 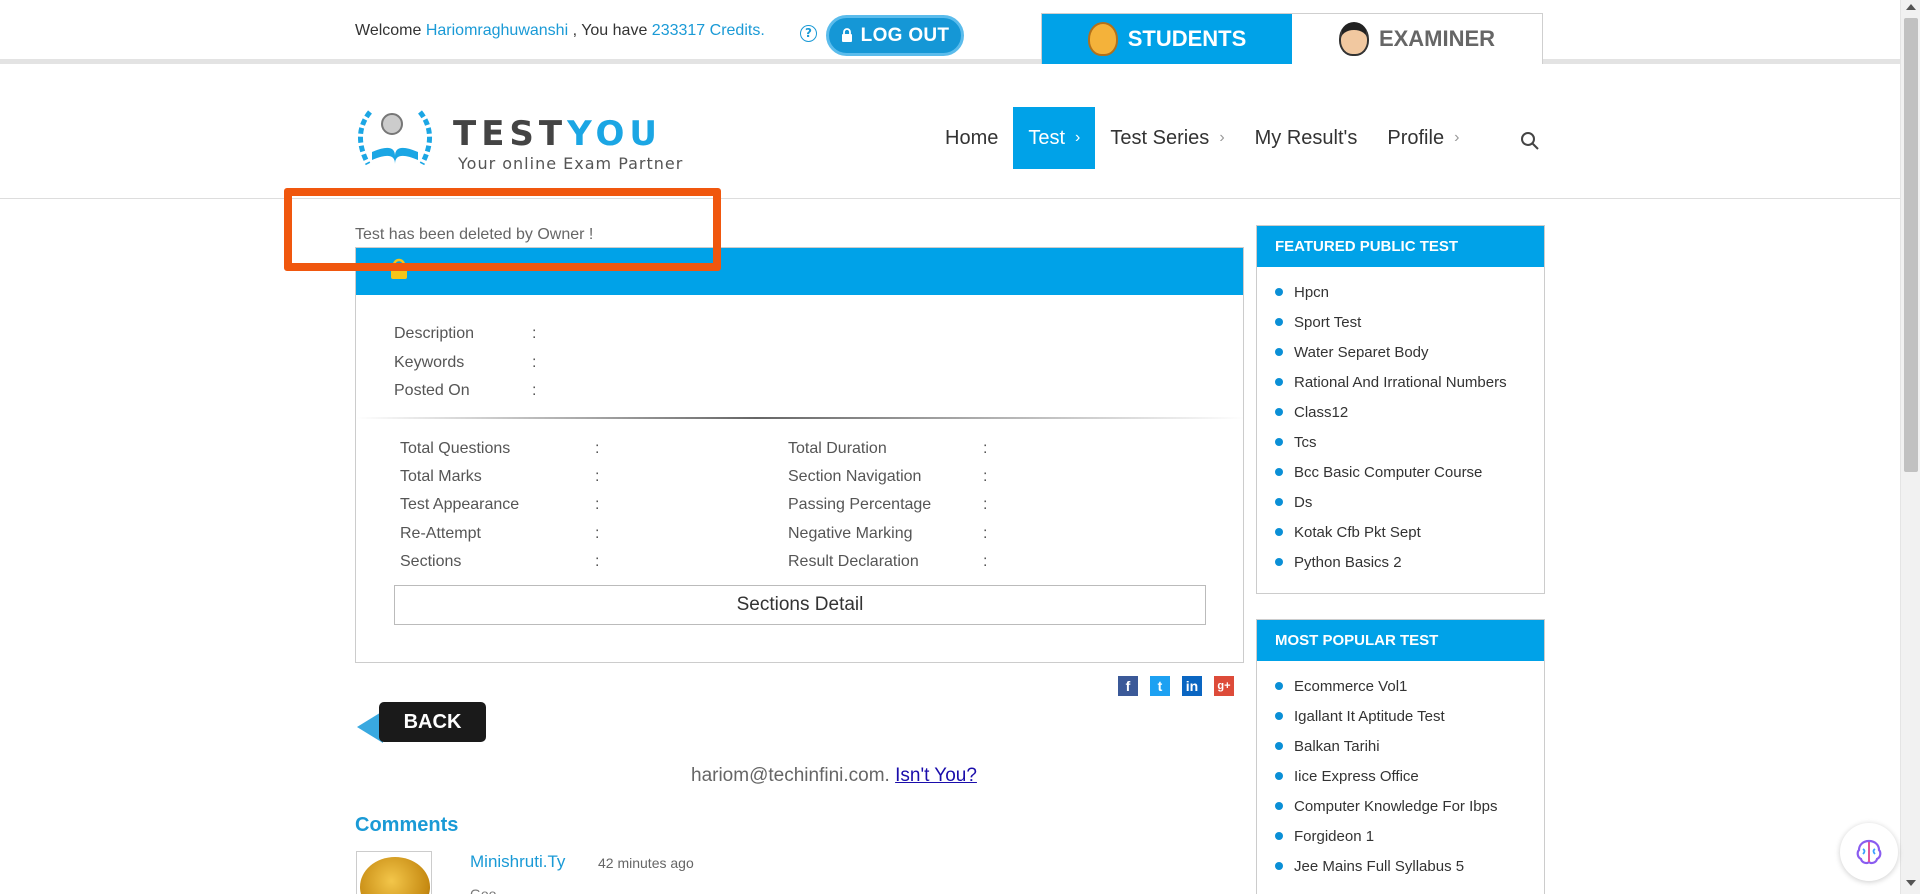 I want to click on logout-button: LOG OUT, so click(x=895, y=35).